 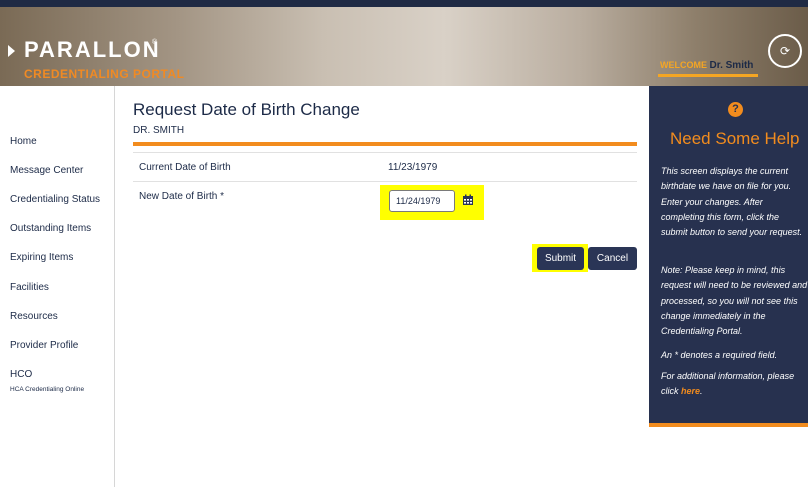 What do you see at coordinates (92, 49) in the screenshot?
I see `brand-name: PARALLON` at bounding box center [92, 49].